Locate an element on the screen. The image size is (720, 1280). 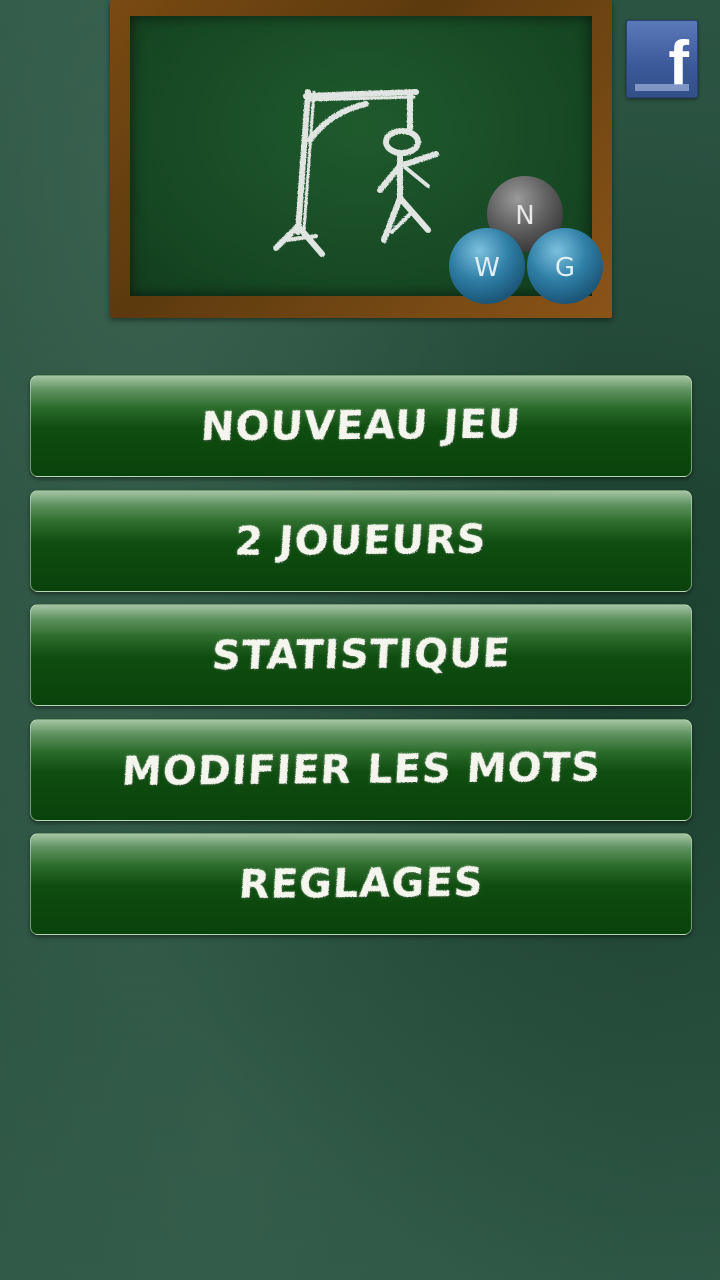
figure-head is located at coordinates (402, 142).